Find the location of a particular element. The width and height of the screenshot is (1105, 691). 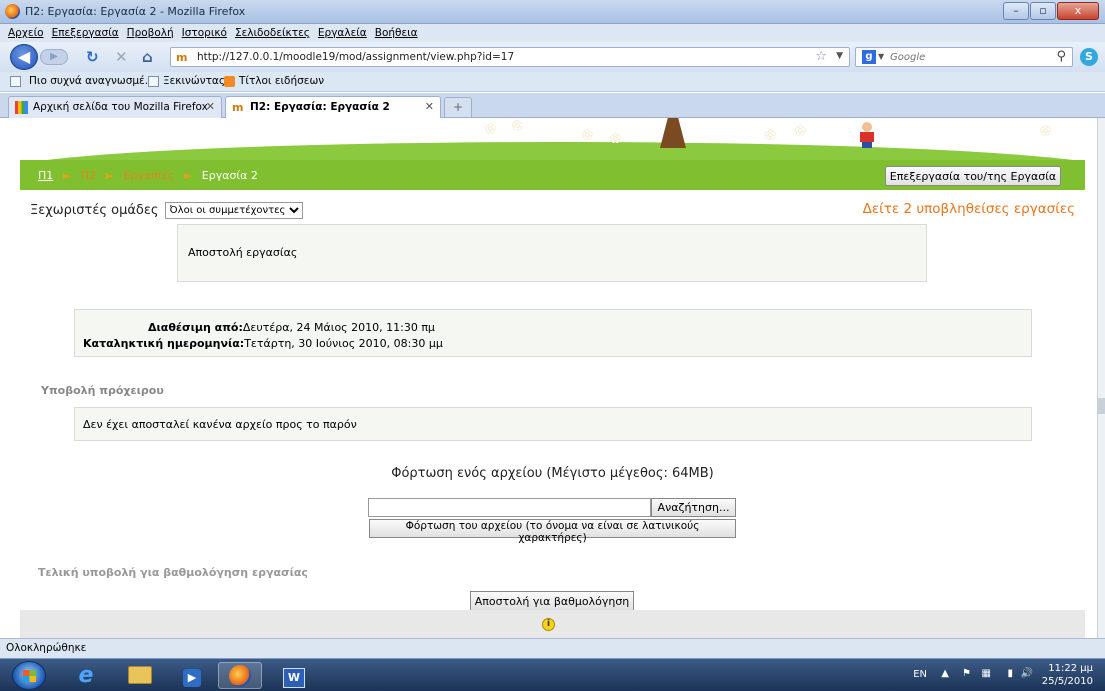

google-engine-icon: g is located at coordinates (869, 57).